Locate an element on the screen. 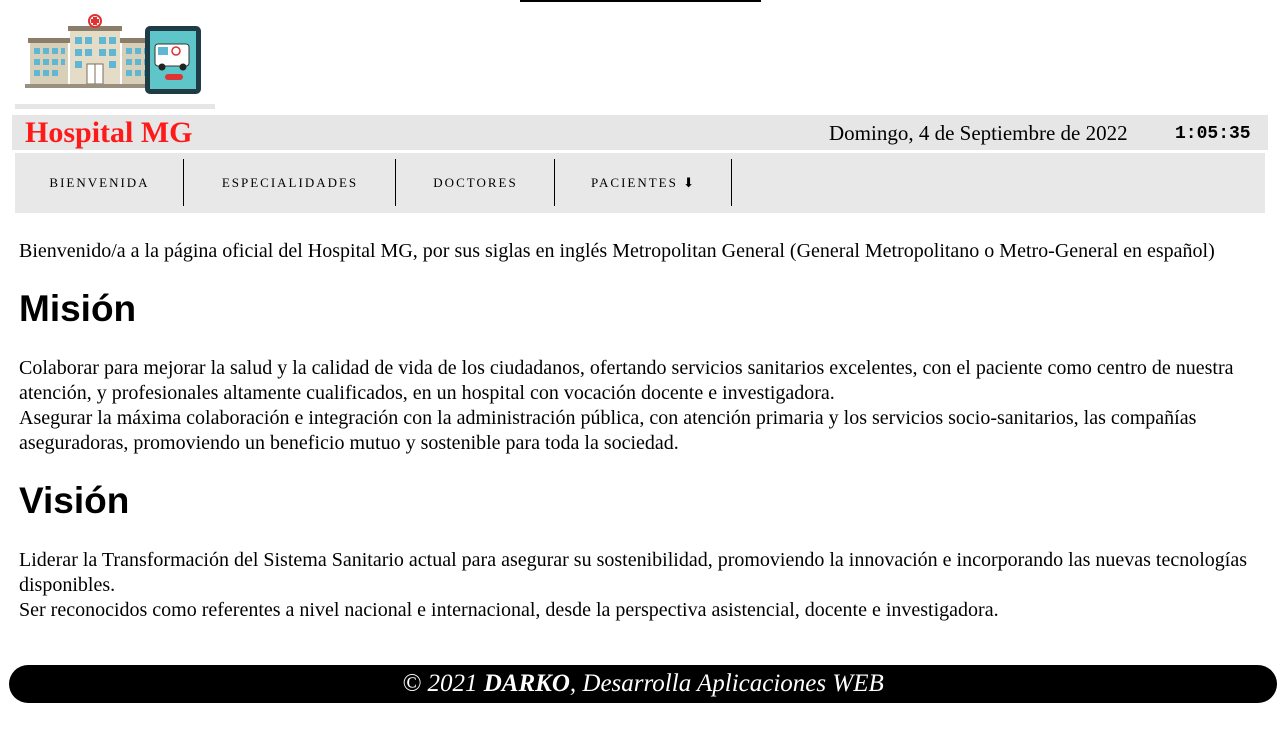 The height and width of the screenshot is (743, 1280). hospital-logo is located at coordinates (115, 60).